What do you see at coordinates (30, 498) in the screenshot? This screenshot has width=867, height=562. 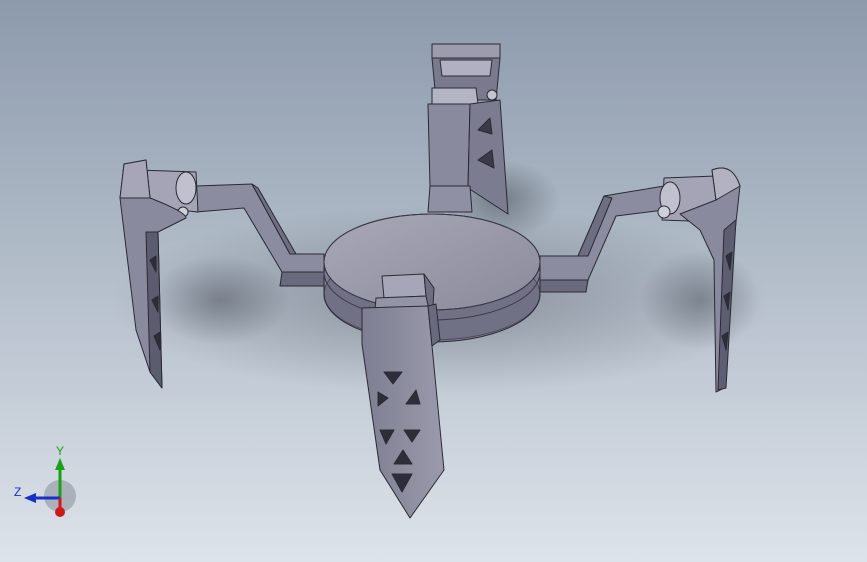 I see `z-axis-arrow` at bounding box center [30, 498].